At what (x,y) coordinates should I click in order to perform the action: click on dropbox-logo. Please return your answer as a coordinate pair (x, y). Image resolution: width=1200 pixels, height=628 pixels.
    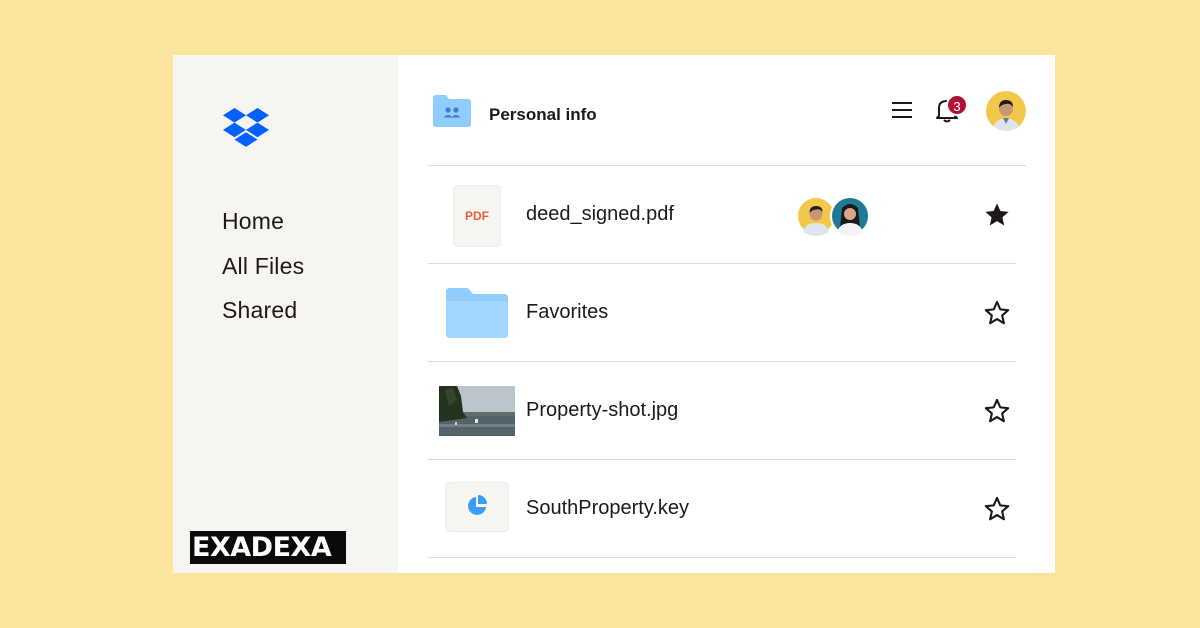
    Looking at the image, I should click on (246, 128).